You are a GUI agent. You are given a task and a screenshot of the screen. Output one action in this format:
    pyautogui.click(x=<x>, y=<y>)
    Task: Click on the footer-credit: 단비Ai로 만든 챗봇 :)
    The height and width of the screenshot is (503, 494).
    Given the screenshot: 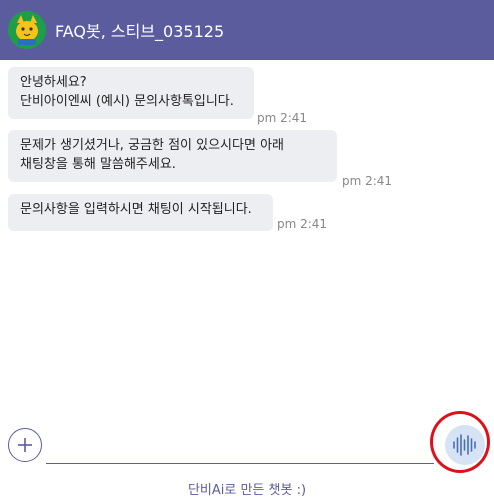 What is the action you would take?
    pyautogui.click(x=247, y=490)
    